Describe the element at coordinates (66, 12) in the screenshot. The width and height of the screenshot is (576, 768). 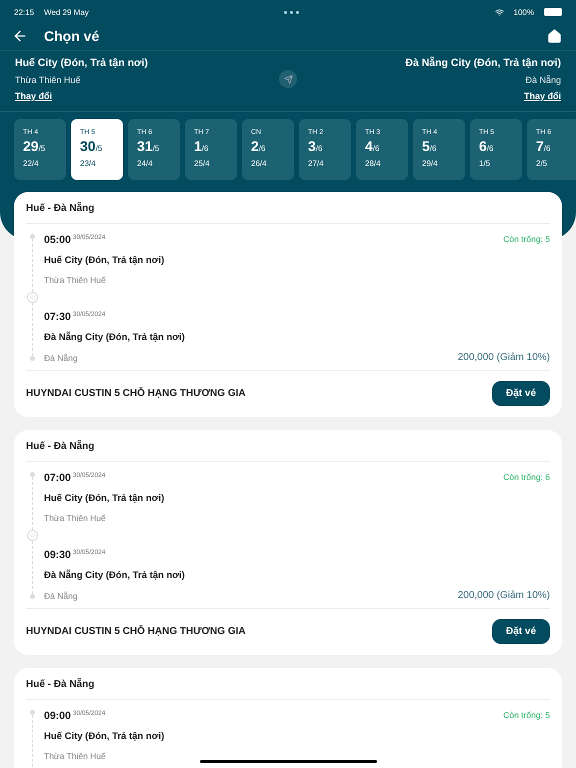
I see `status-date: Wed 29 May` at that location.